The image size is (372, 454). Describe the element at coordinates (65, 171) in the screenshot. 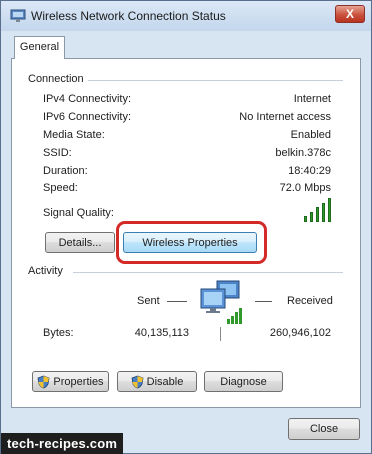

I see `duration-label: Duration:` at that location.